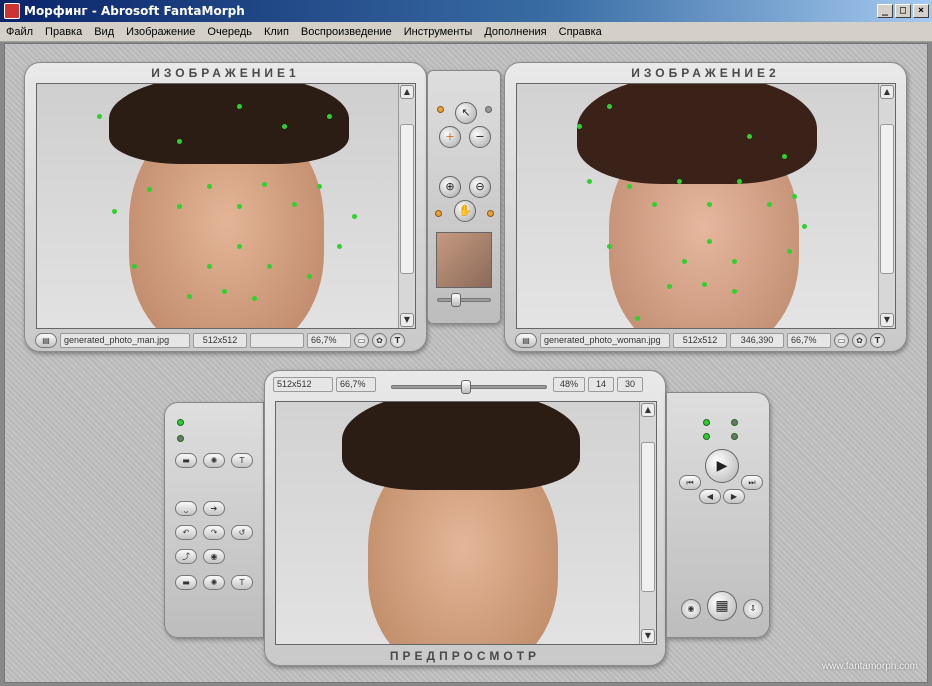 The height and width of the screenshot is (686, 932). I want to click on preview-size: 512x512, so click(303, 384).